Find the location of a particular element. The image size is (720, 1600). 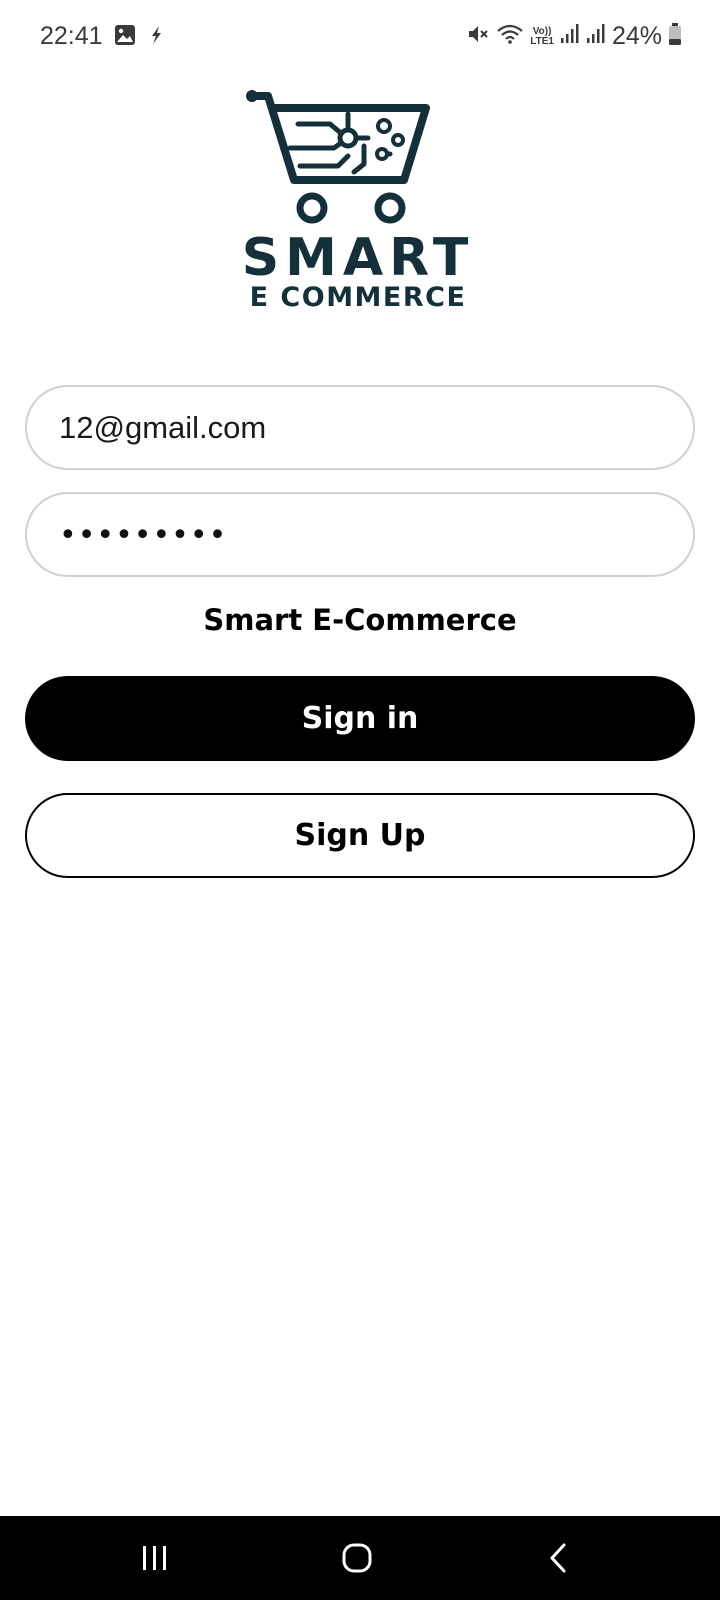

logo-subtitle: E COMMERCE is located at coordinates (358, 297).